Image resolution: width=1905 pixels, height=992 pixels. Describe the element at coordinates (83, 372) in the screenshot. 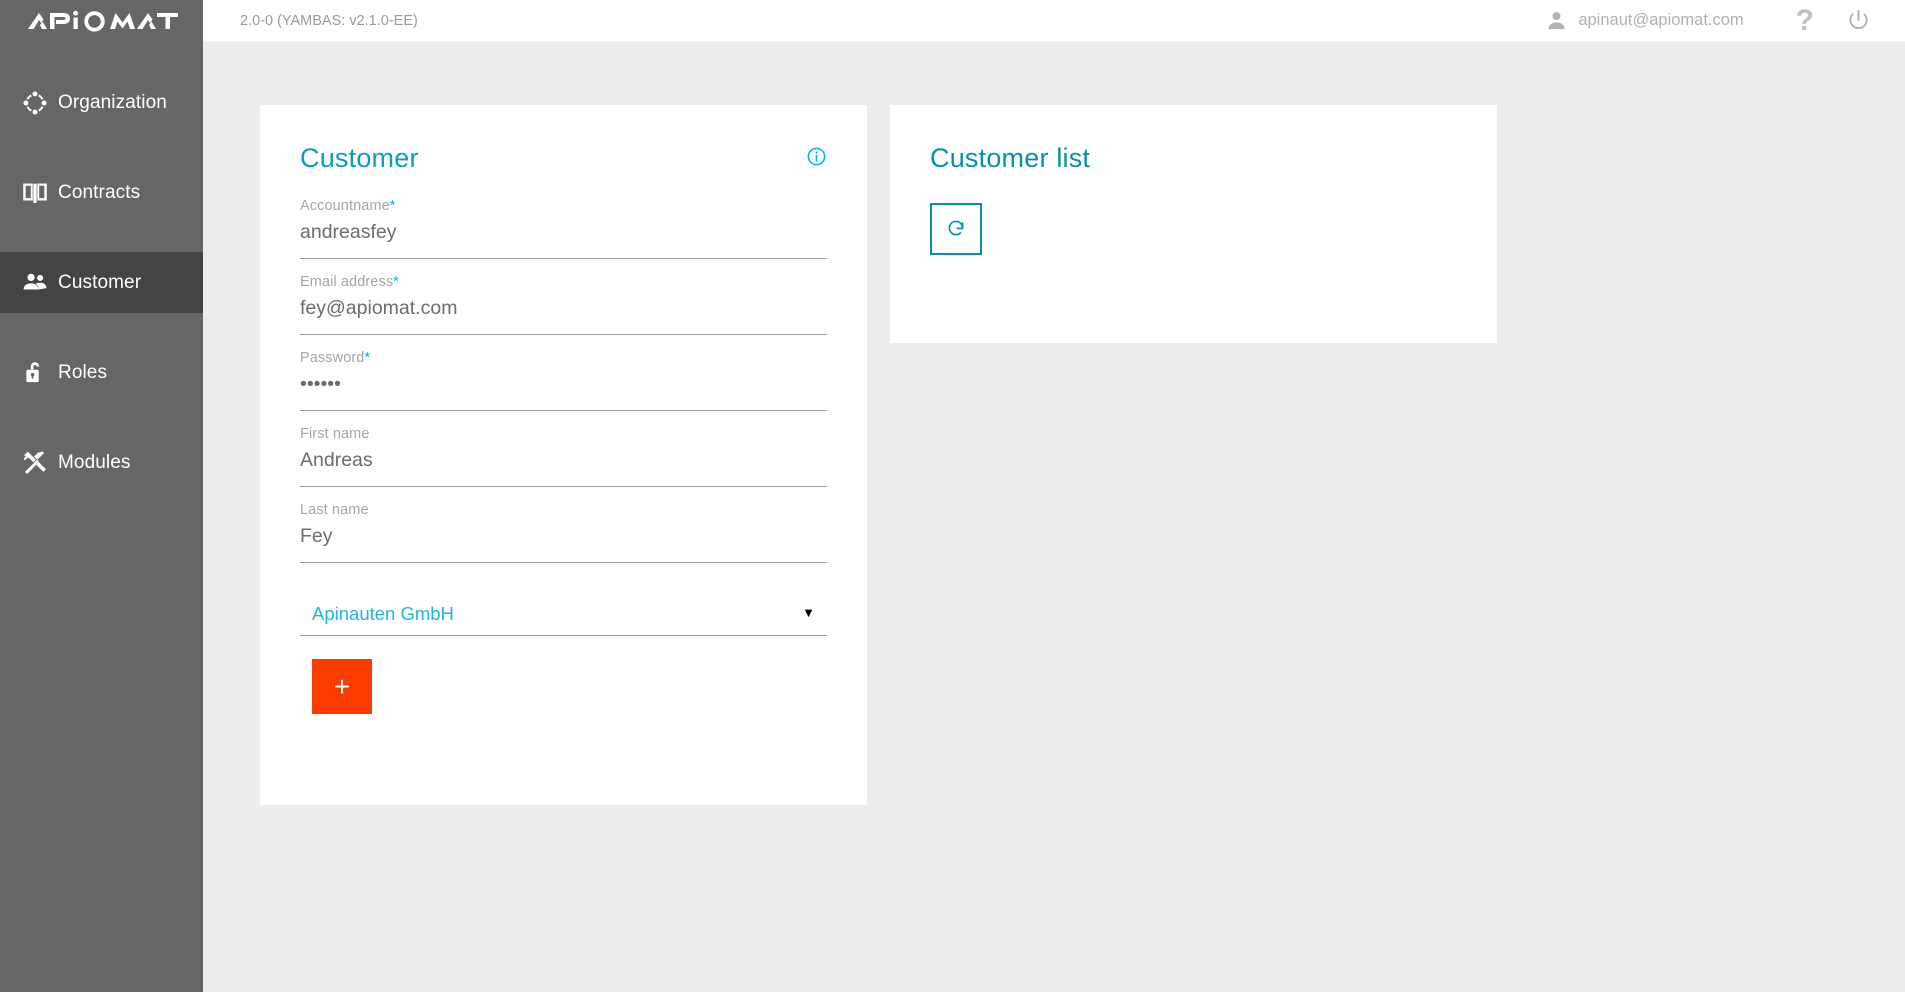

I see `sidebar-item-label: Roles` at that location.